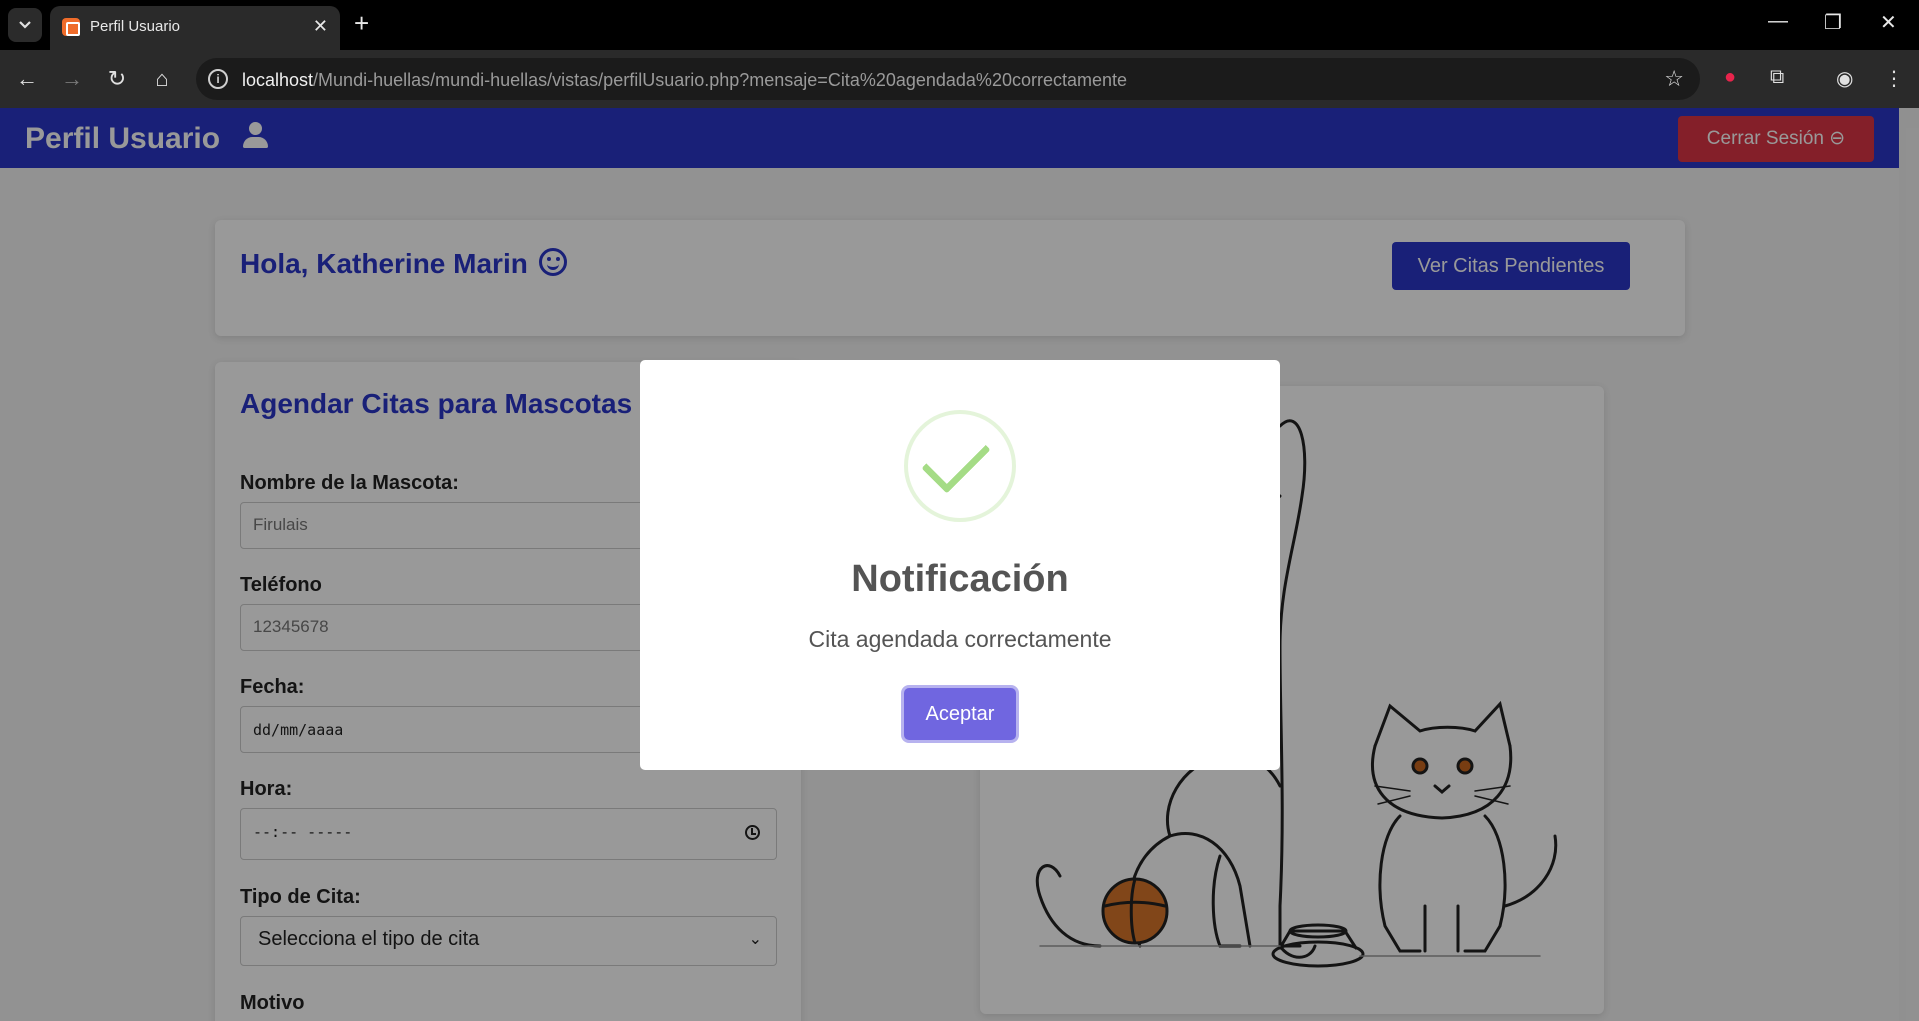 Image resolution: width=1919 pixels, height=1021 pixels. What do you see at coordinates (1844, 78) in the screenshot?
I see `profile-avatar-icon: ◉` at bounding box center [1844, 78].